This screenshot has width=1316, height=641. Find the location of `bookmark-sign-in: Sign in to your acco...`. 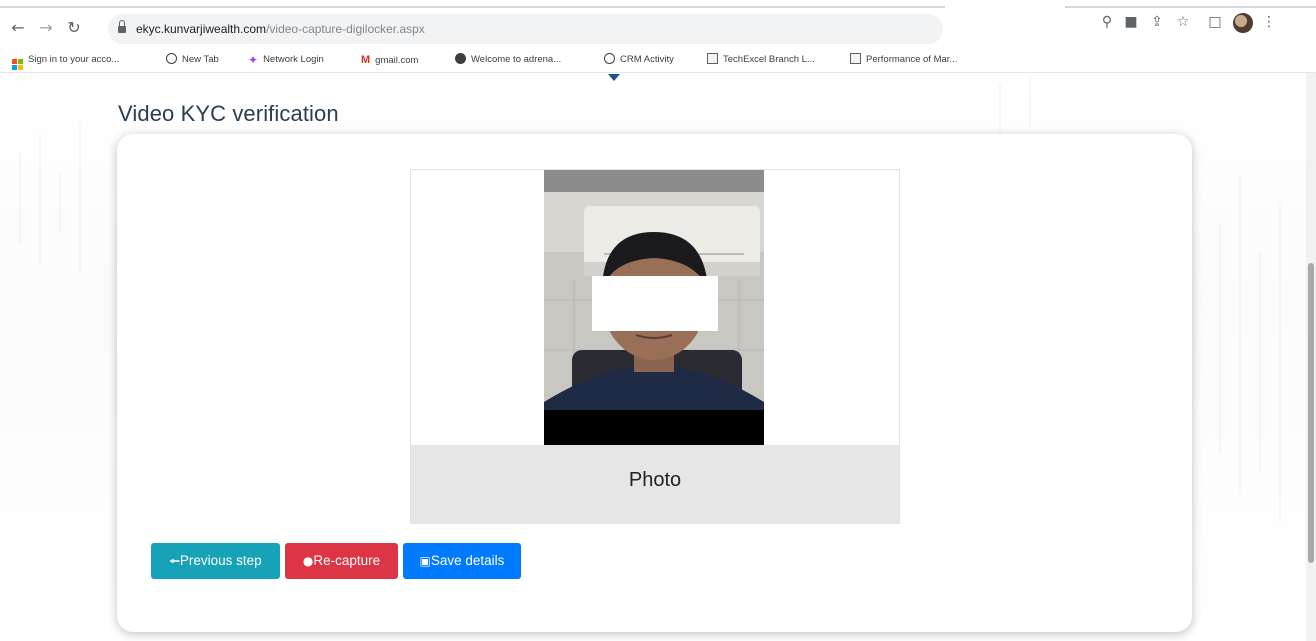

bookmark-sign-in: Sign in to your acco... is located at coordinates (66, 61).